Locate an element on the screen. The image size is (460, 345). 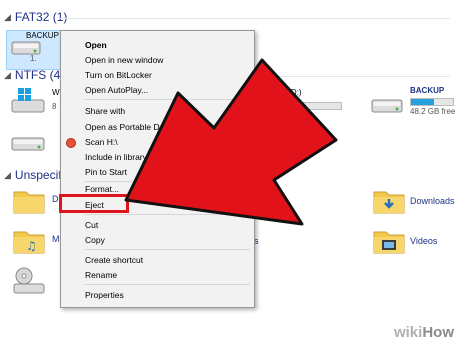
wikihow-watermark: wikiHow is located at coordinates (424, 332).